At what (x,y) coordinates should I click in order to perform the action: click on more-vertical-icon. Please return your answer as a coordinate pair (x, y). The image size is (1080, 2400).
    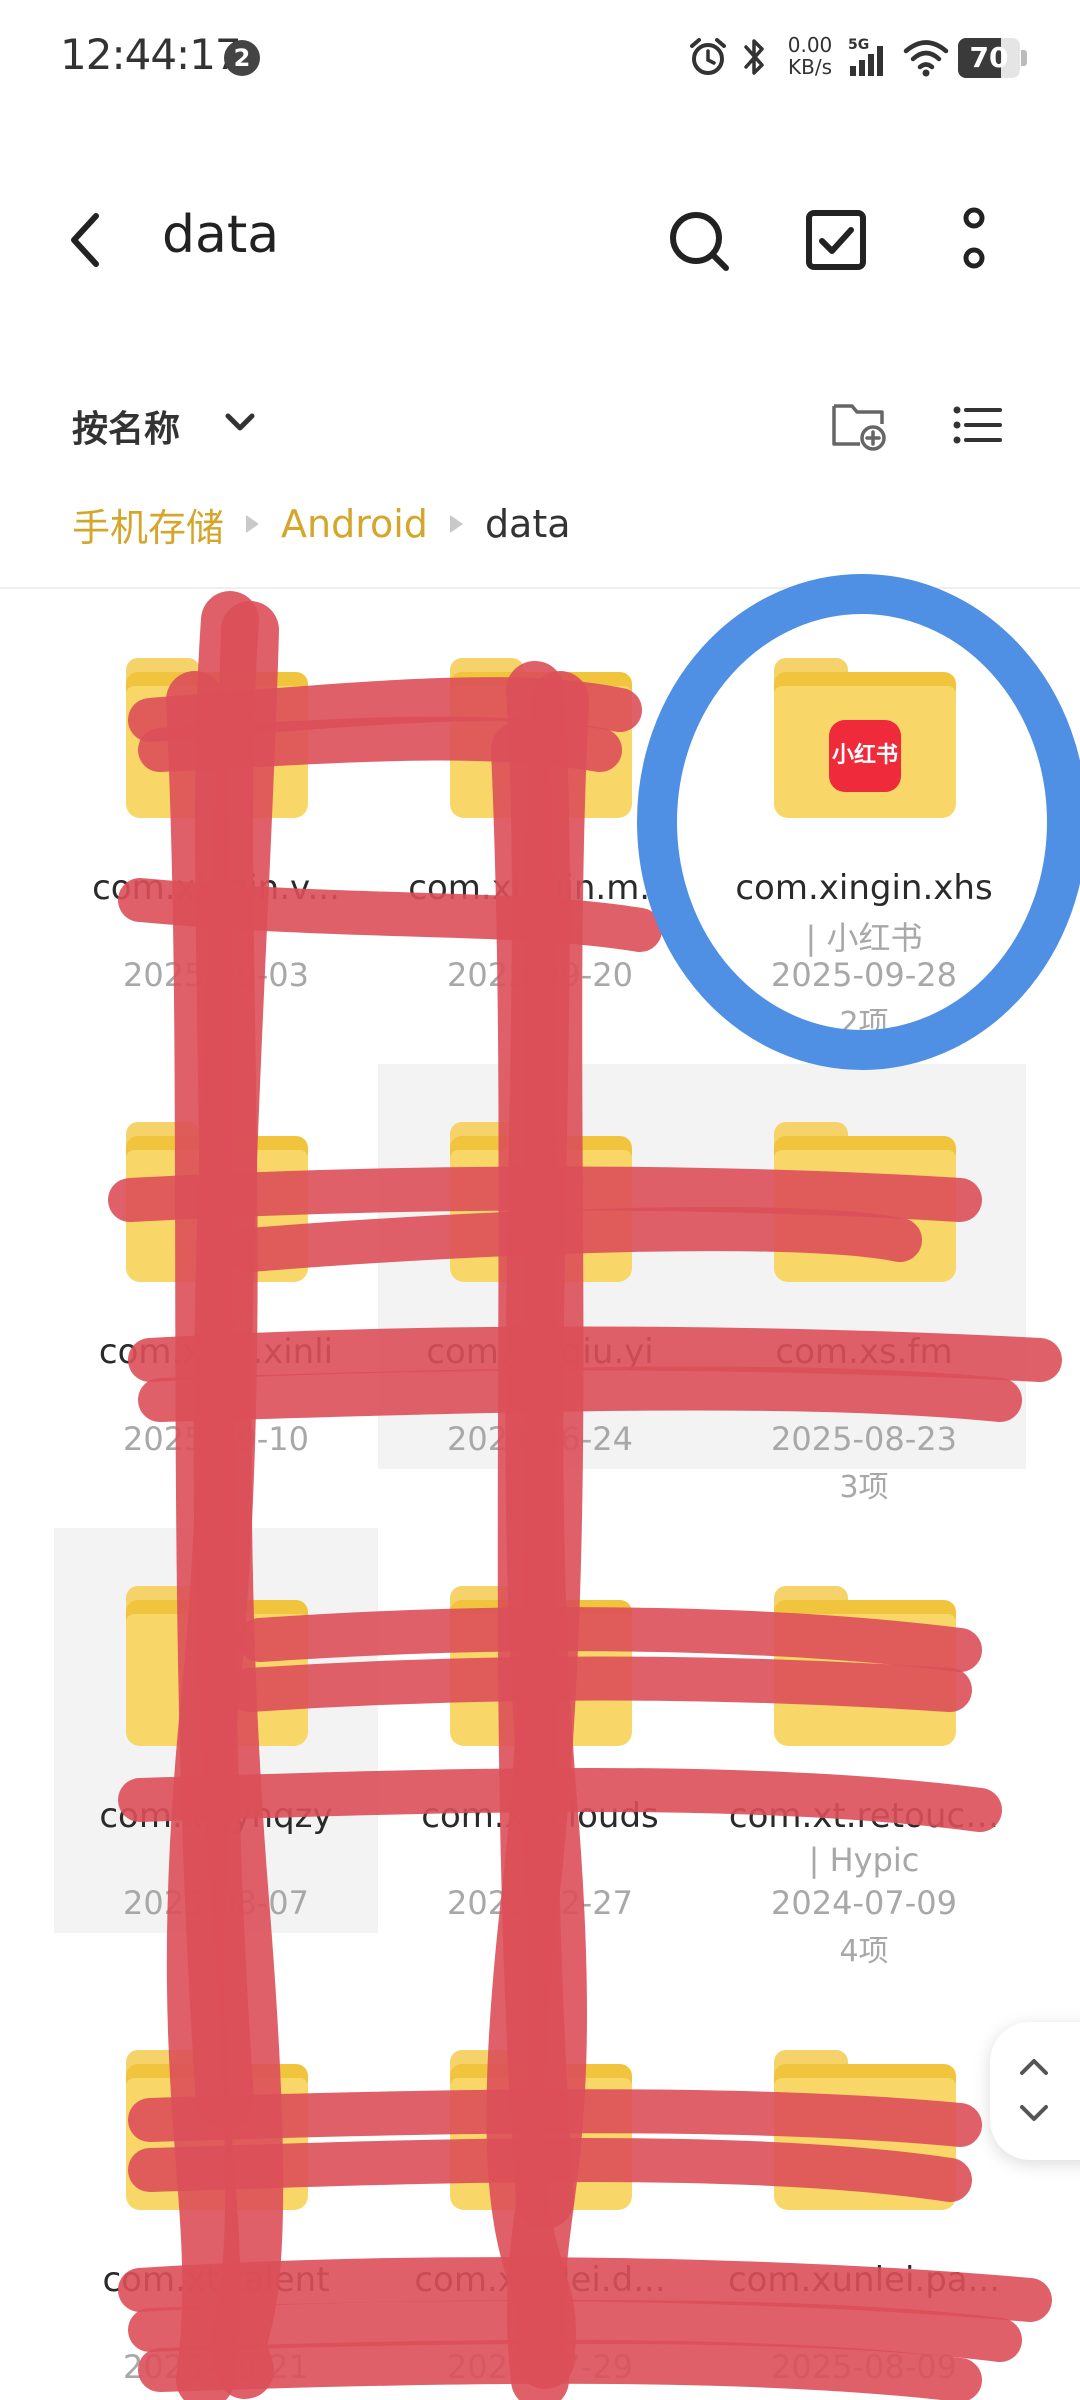
    Looking at the image, I should click on (974, 240).